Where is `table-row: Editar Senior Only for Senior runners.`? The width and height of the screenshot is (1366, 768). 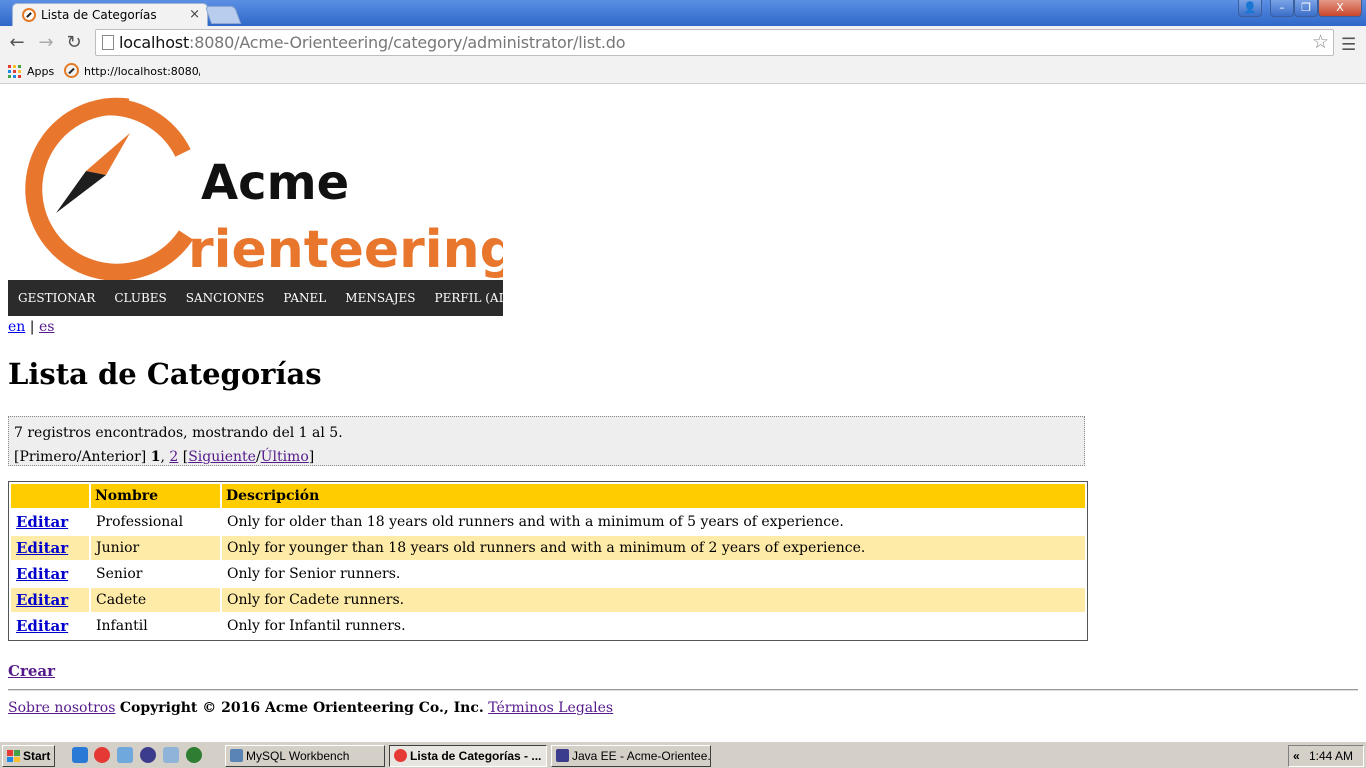
table-row: Editar Senior Only for Senior runners. is located at coordinates (548, 574).